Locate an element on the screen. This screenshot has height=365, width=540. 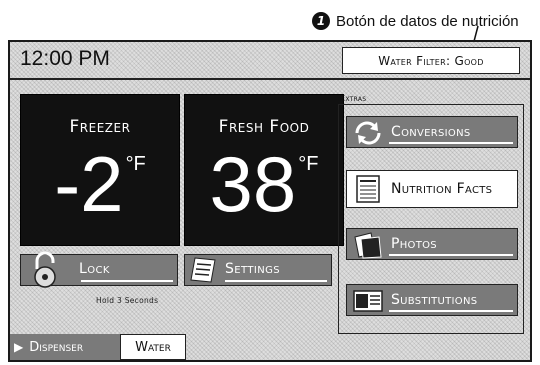
freezer-temp-value: -2 is located at coordinates (89, 184).